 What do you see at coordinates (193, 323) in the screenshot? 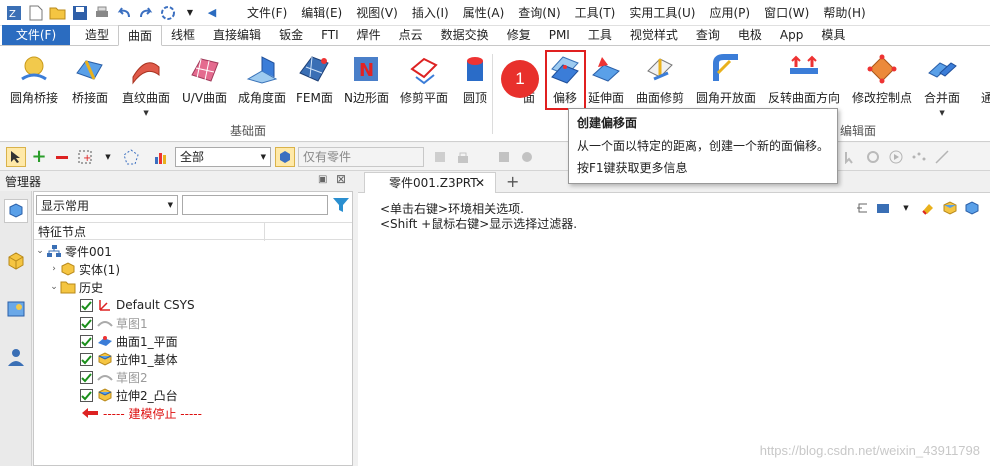
I see `tree-node-sketch1: 草图1` at bounding box center [193, 323].